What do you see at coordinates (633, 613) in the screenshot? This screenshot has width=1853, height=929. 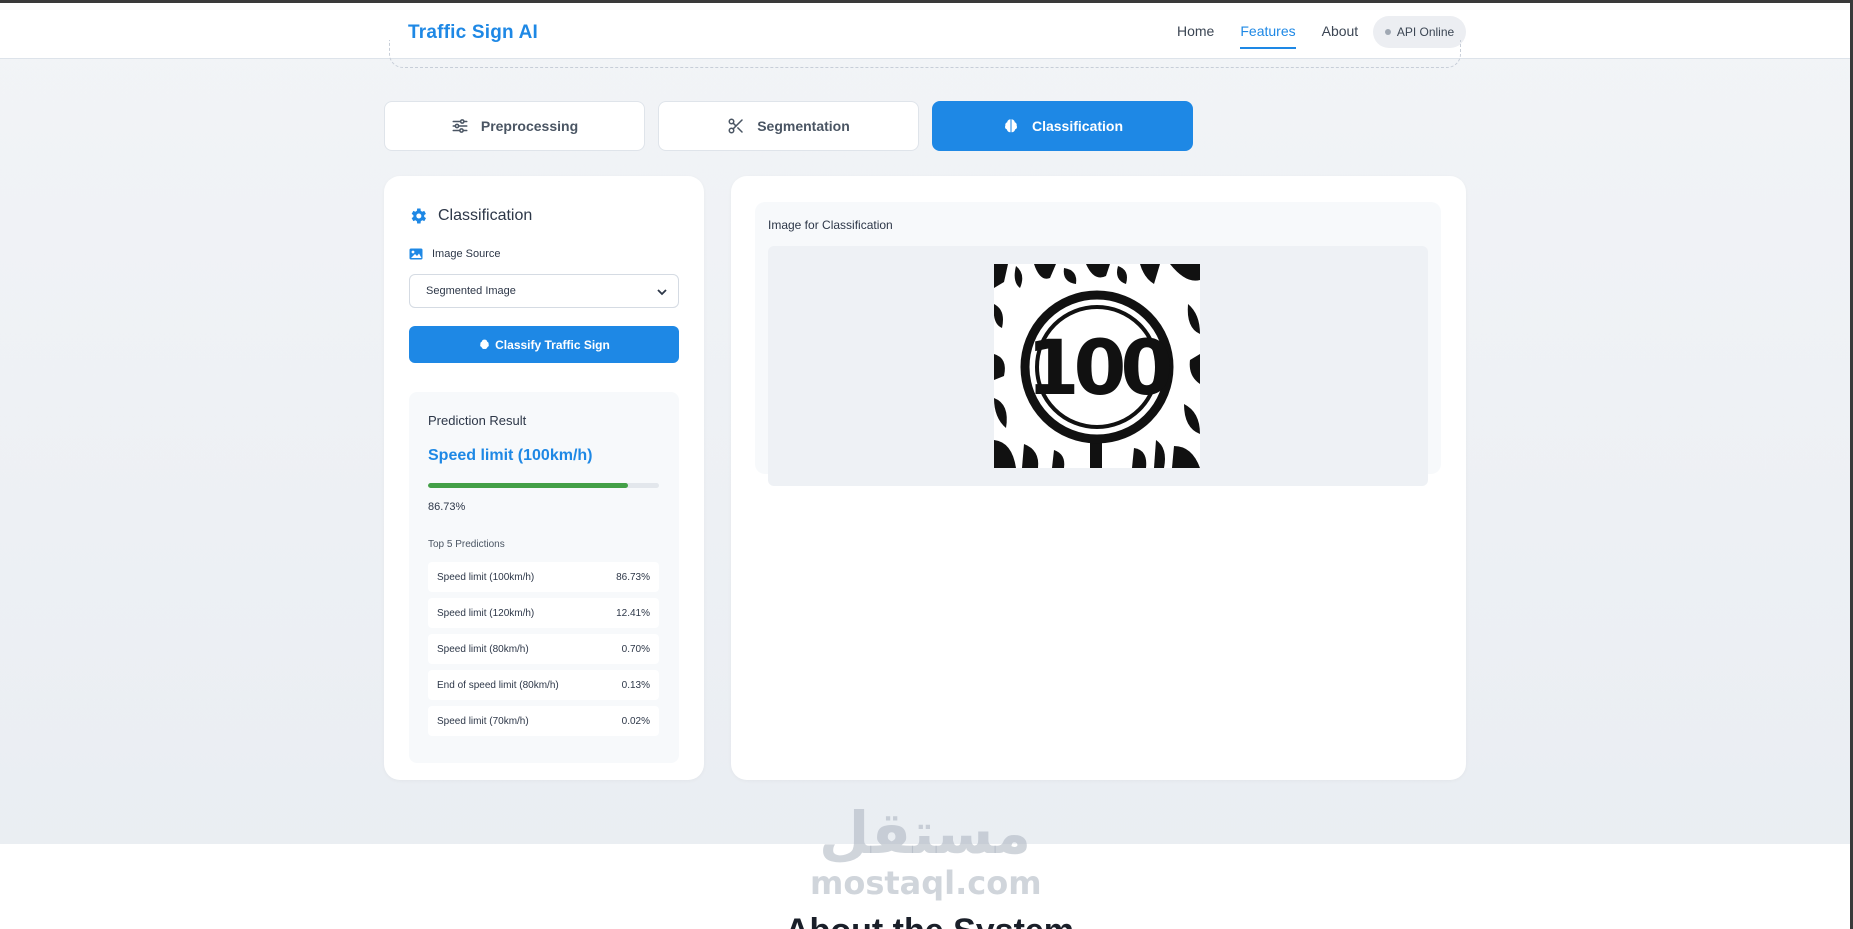 I see `prediction-pct: 12.41%` at bounding box center [633, 613].